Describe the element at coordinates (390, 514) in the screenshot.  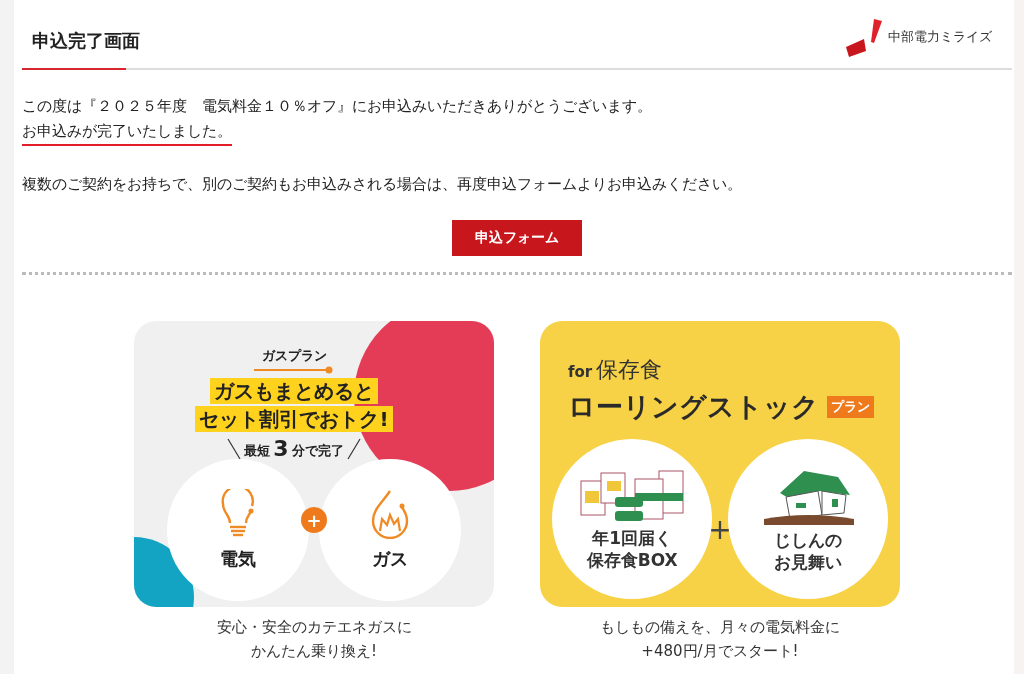
I see `flame-icon` at that location.